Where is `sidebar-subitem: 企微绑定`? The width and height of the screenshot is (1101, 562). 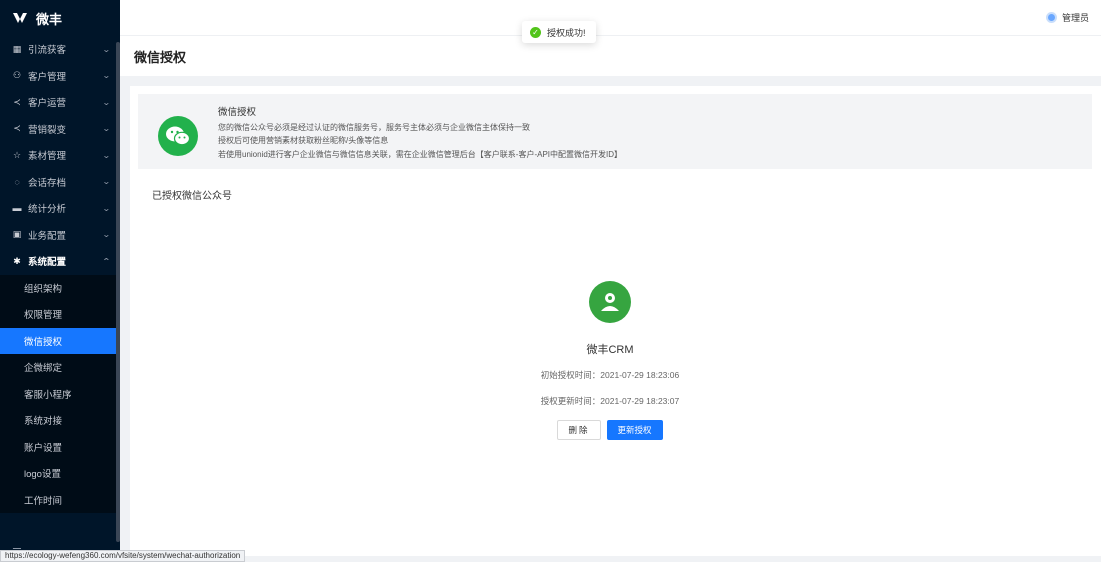
sidebar-subitem: 企微绑定 is located at coordinates (60, 367).